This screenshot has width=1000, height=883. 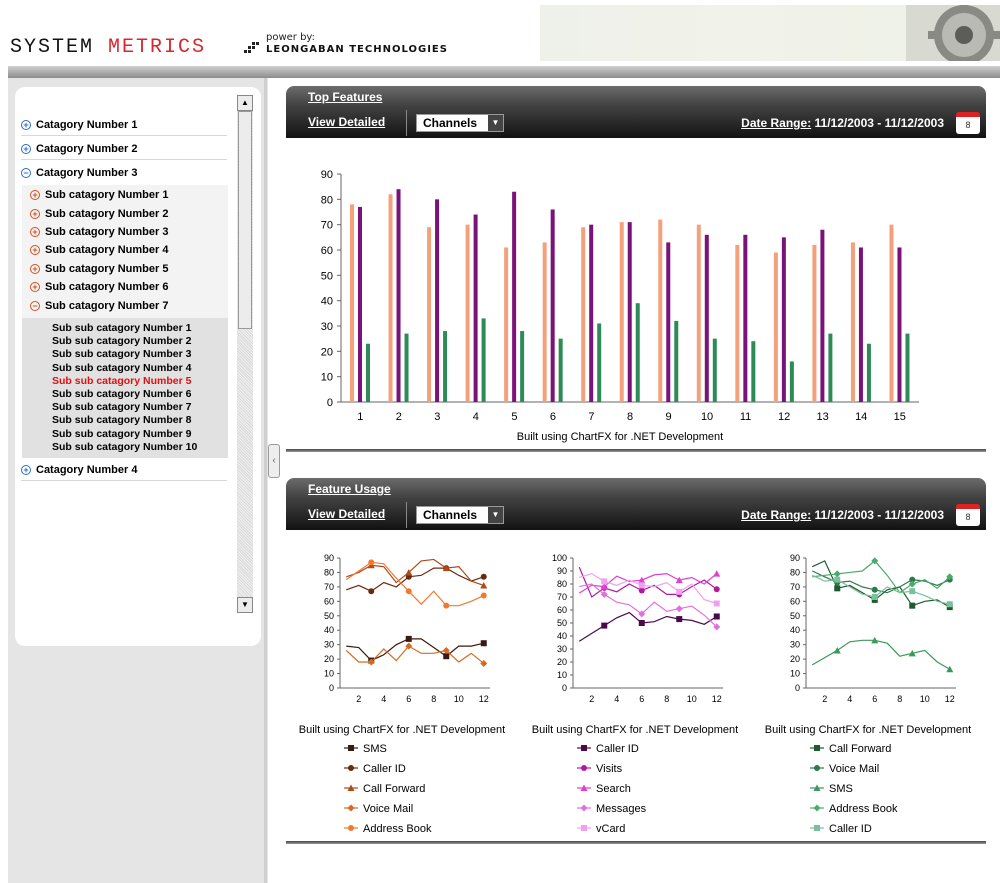 I want to click on nav-subsub-7: Sub sub catagory Number 7, so click(x=121, y=407).